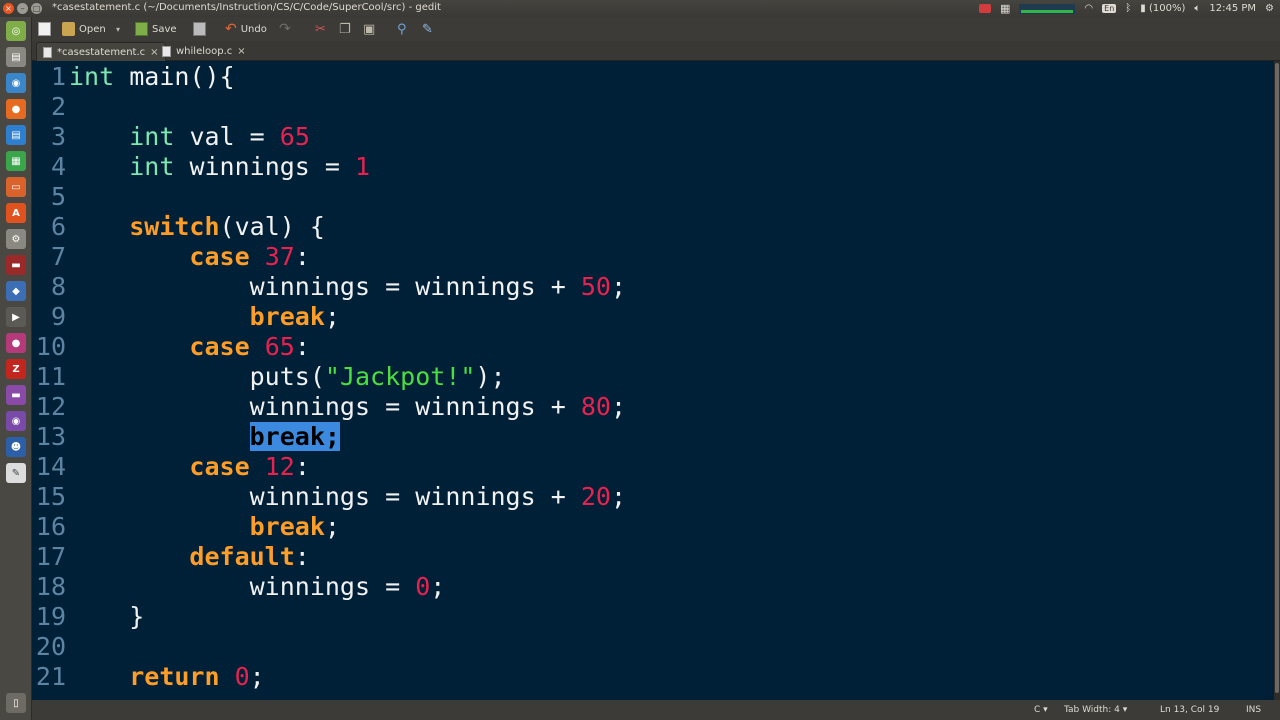 This screenshot has height=720, width=1280. I want to click on number-literal: 65, so click(279, 346).